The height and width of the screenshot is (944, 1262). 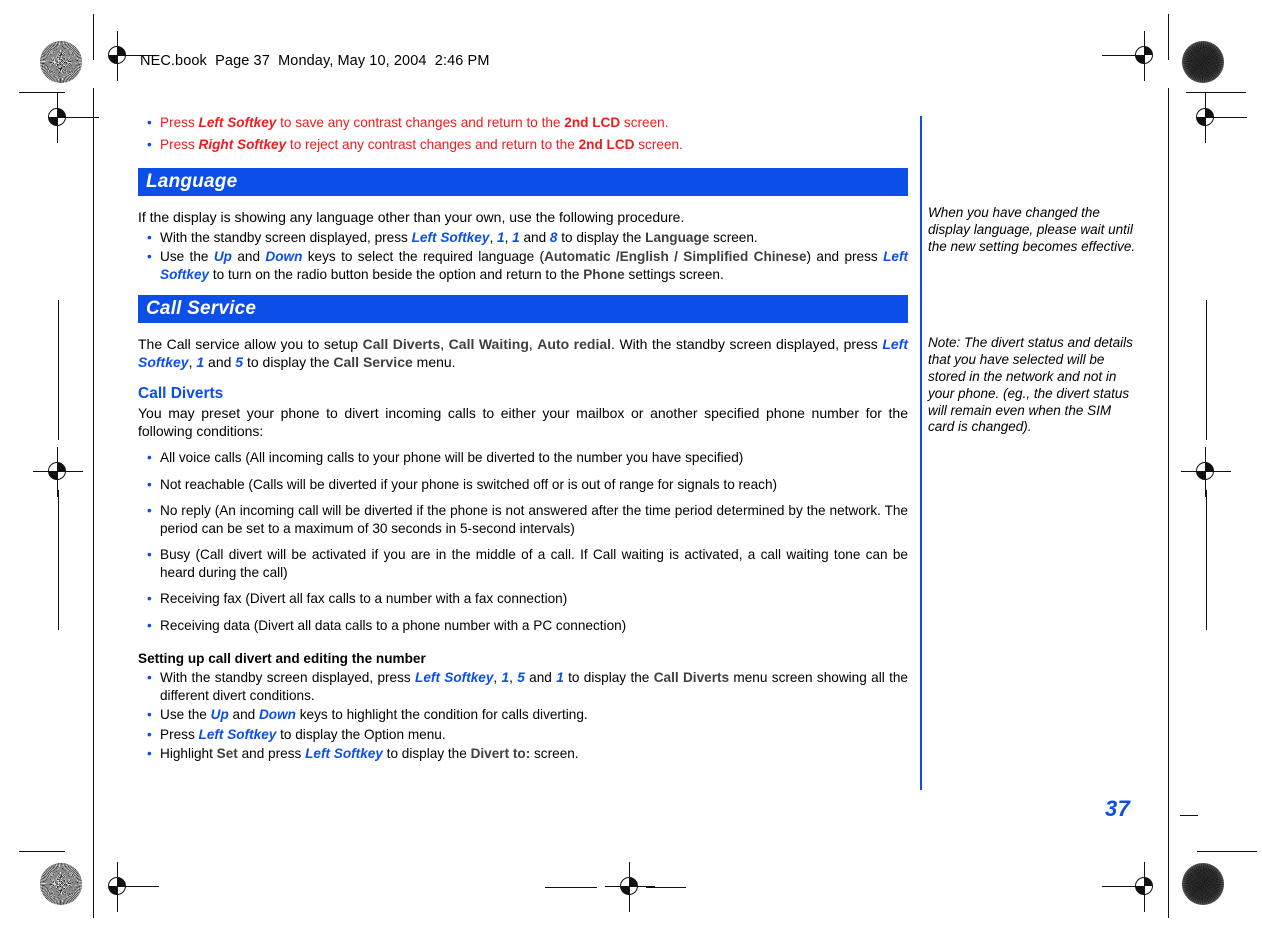 What do you see at coordinates (179, 734) in the screenshot?
I see `body-text: Press` at bounding box center [179, 734].